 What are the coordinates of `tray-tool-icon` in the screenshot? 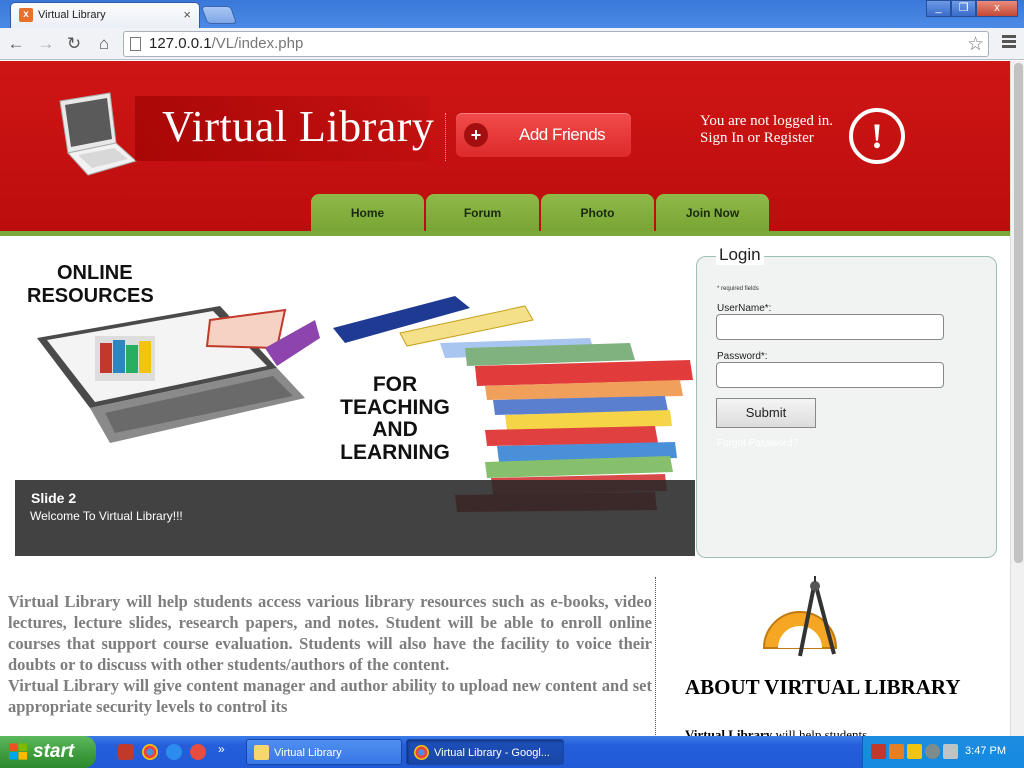 It's located at (914, 751).